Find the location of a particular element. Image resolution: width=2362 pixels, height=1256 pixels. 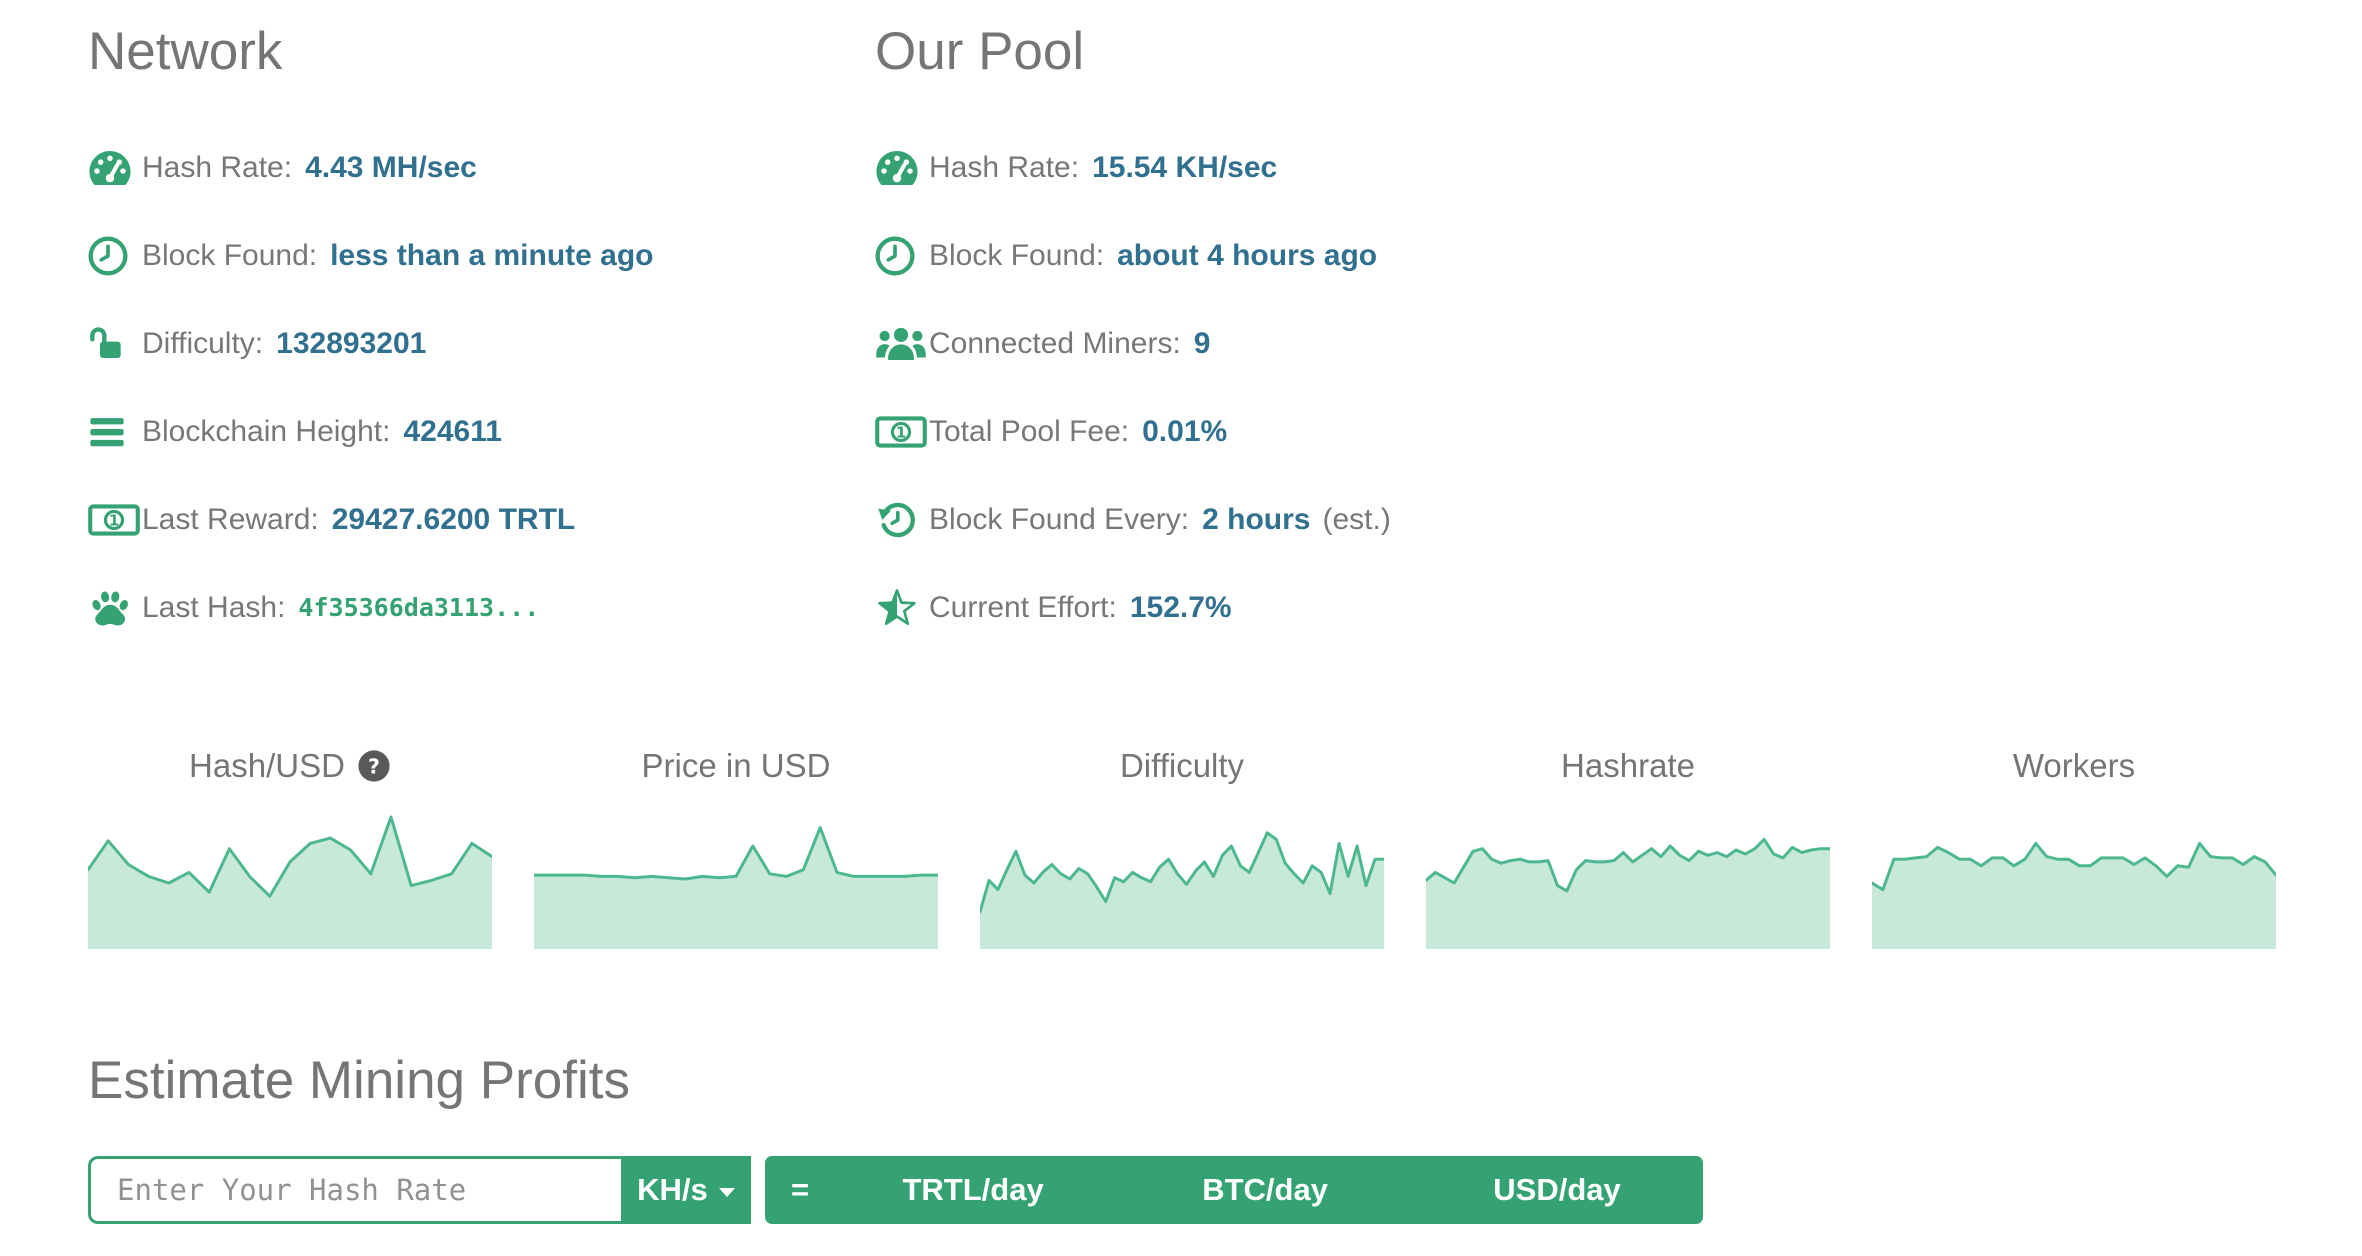

stat-row: Hash Rate: 15.54 KH/sec is located at coordinates (1574, 168).